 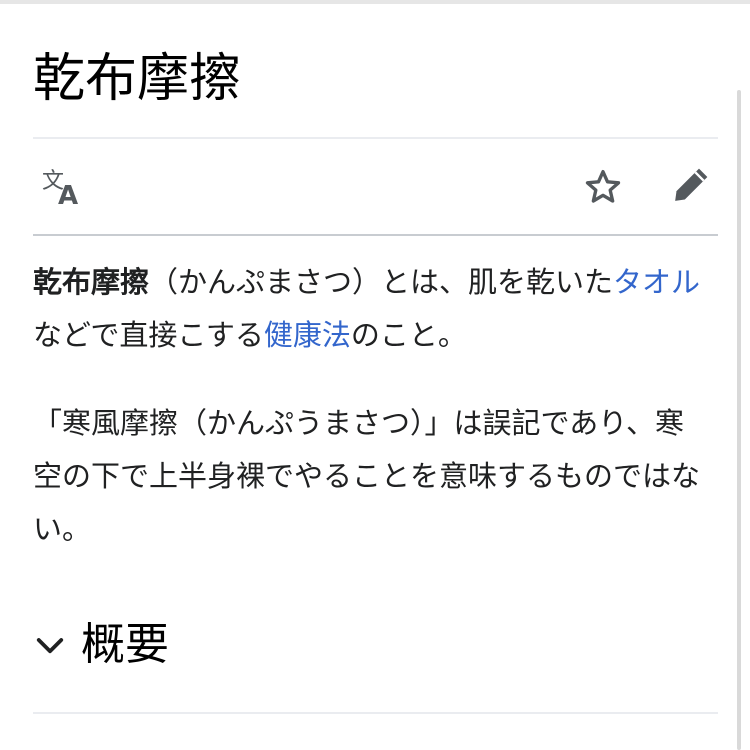 I want to click on page-title: 乾布摩擦, so click(x=137, y=79).